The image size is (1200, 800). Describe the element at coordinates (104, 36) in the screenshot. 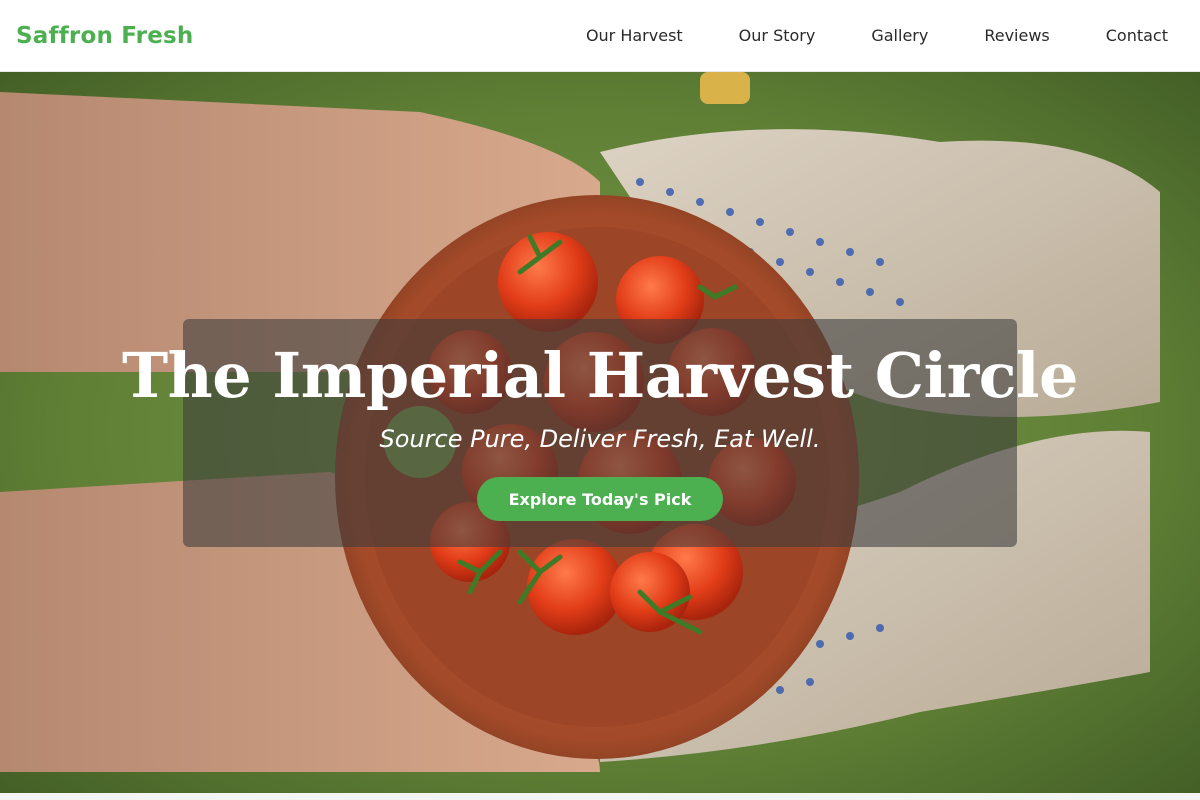

I see `brand-logo: Saffron Fresh` at that location.